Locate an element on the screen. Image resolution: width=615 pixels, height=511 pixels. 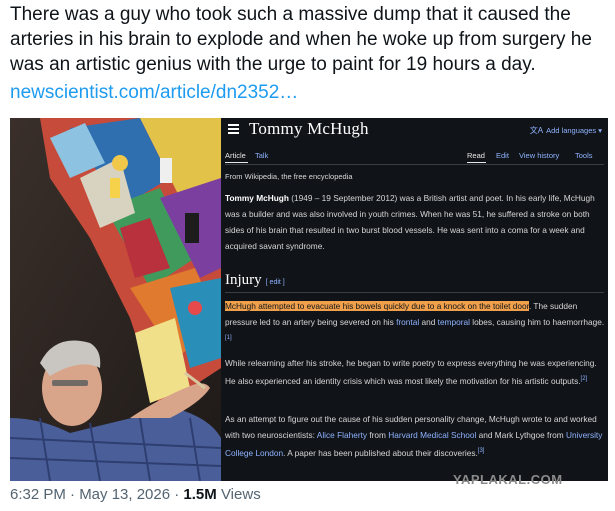
section-edit-link: [ edit ] is located at coordinates (275, 282).